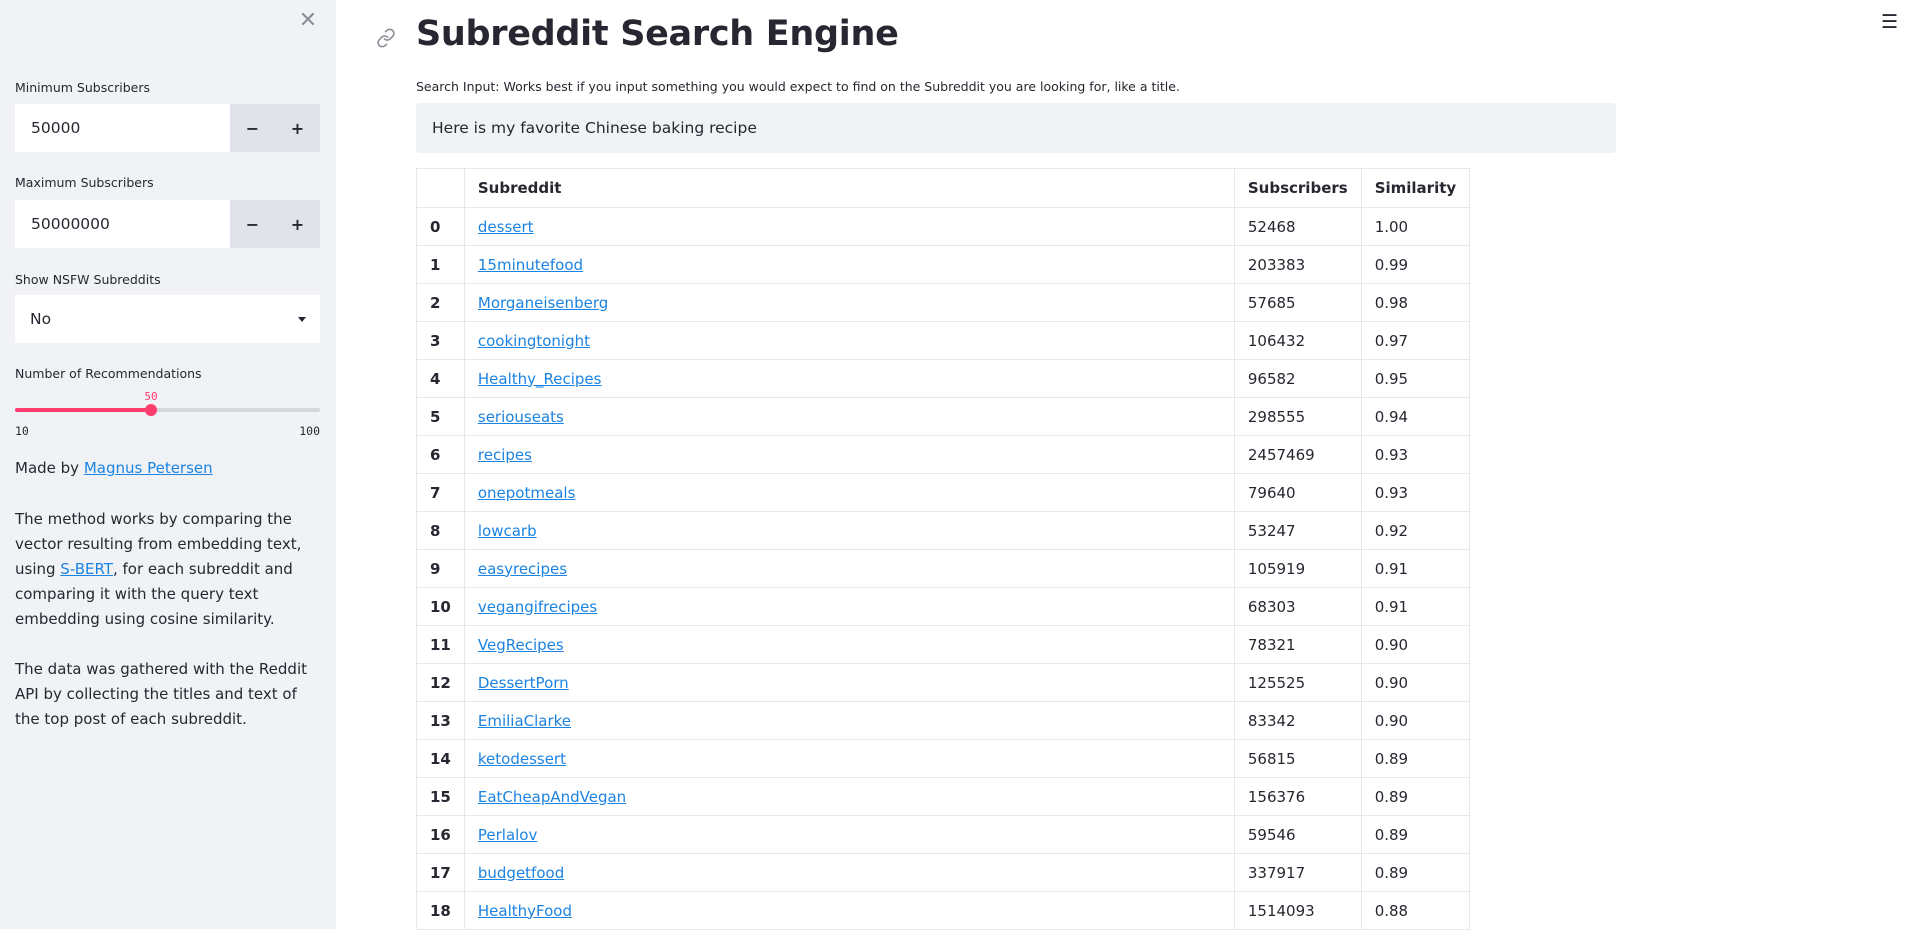 Image resolution: width=1913 pixels, height=930 pixels. Describe the element at coordinates (521, 417) in the screenshot. I see `subreddit-link: seriouseats` at that location.